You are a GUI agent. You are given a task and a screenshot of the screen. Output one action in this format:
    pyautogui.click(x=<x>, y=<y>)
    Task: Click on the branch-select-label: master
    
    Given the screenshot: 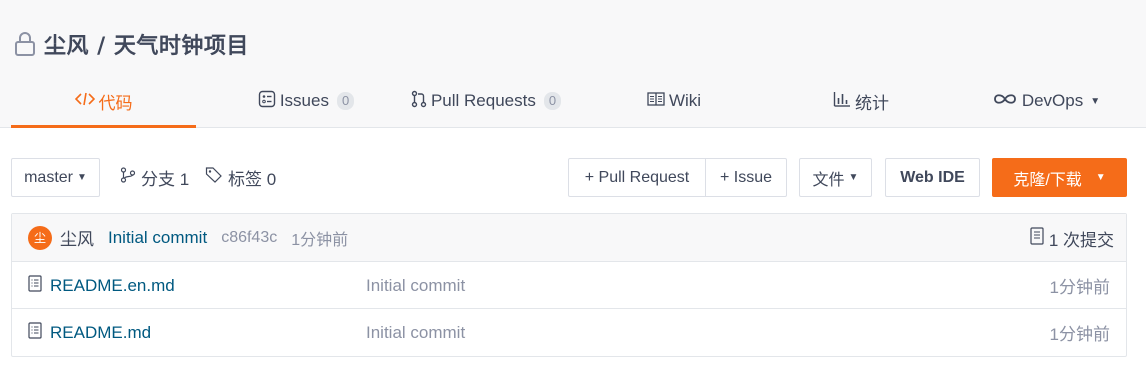 What is the action you would take?
    pyautogui.click(x=48, y=177)
    